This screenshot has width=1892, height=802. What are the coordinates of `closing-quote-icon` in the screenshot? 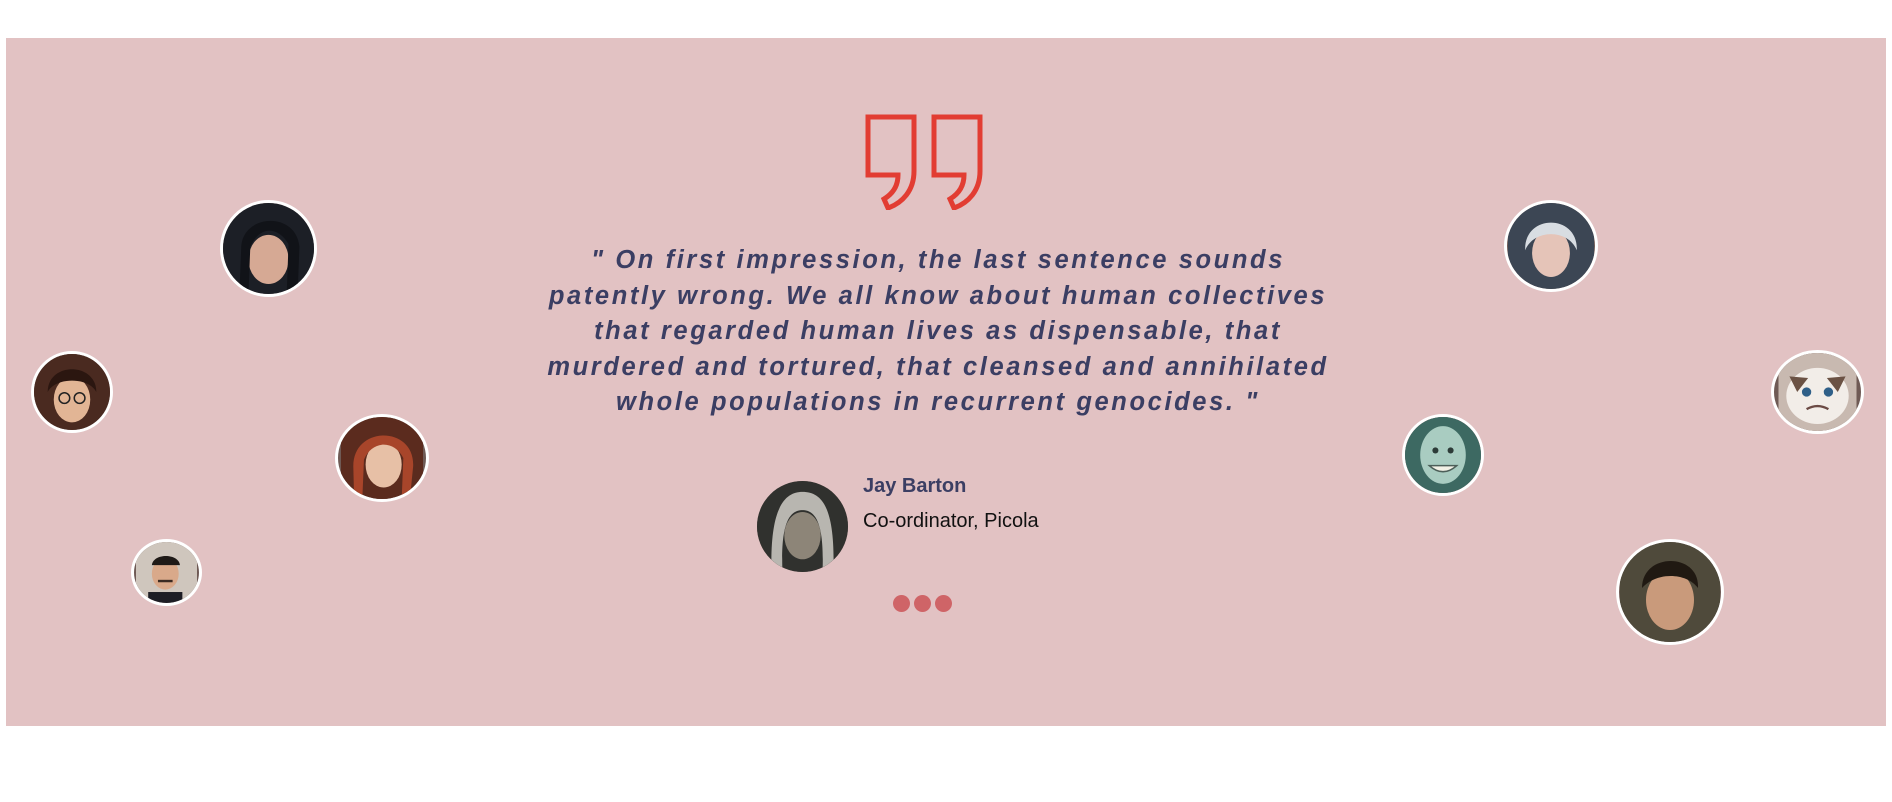 It's located at (924, 162).